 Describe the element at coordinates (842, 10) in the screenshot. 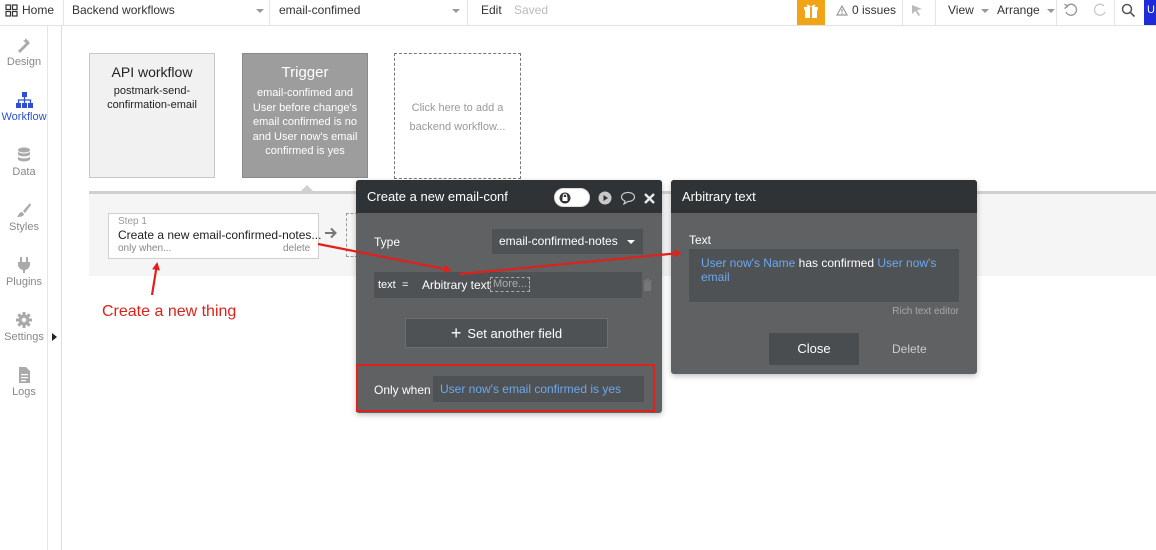

I see `warning-icon` at that location.